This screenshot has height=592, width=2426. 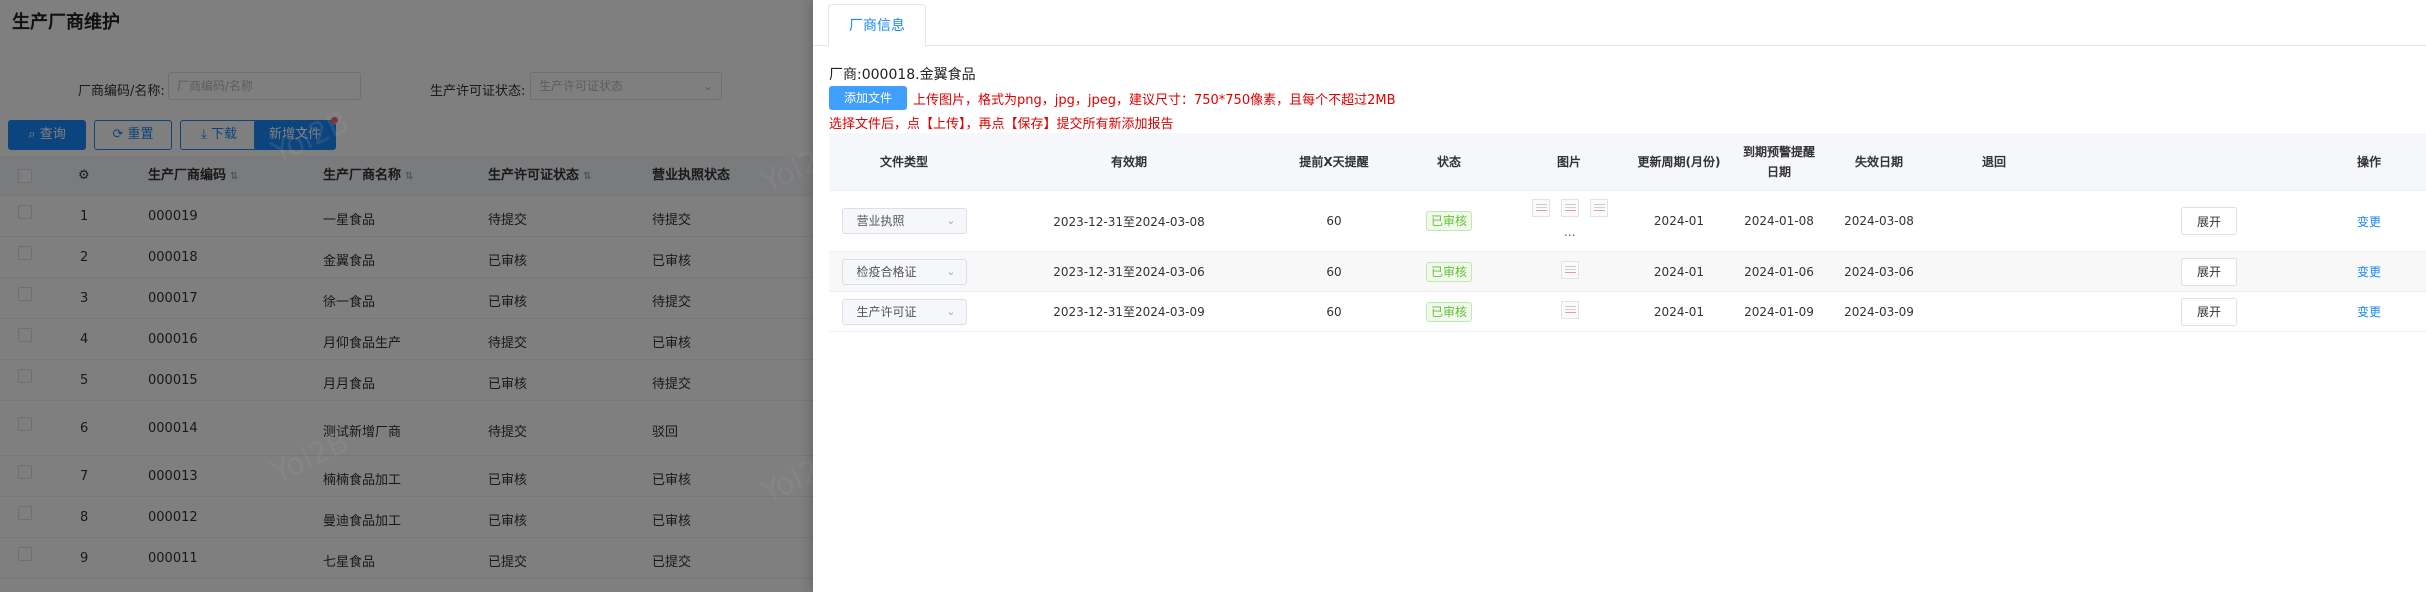 What do you see at coordinates (877, 25) in the screenshot?
I see `tab-vendor-info: 厂商信息` at bounding box center [877, 25].